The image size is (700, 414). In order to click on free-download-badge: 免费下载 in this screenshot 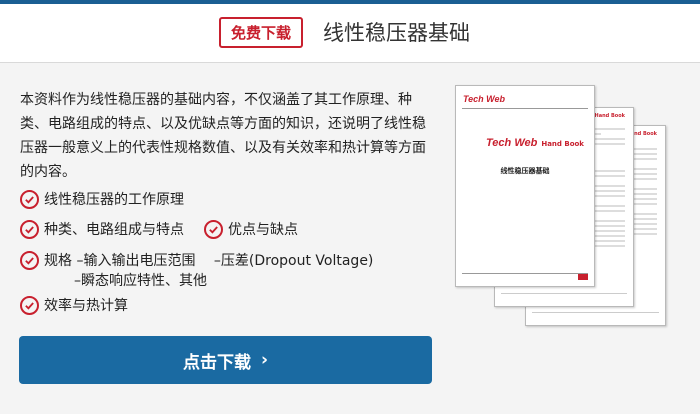, I will do `click(261, 32)`.